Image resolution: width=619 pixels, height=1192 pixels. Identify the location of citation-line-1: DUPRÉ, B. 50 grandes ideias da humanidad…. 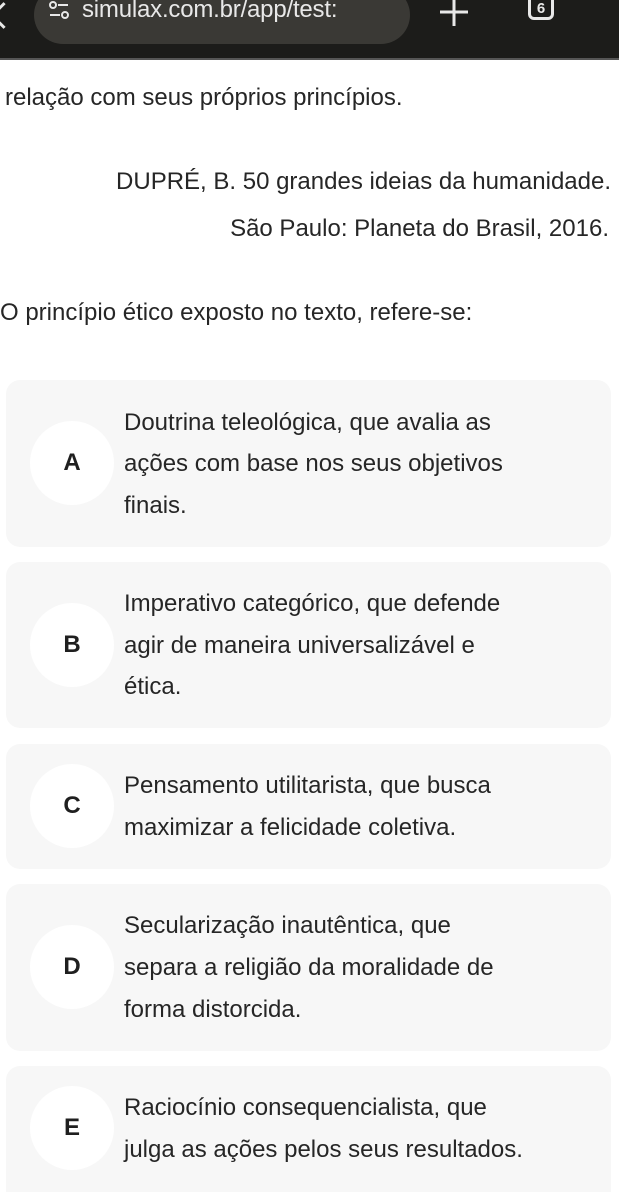
(363, 181).